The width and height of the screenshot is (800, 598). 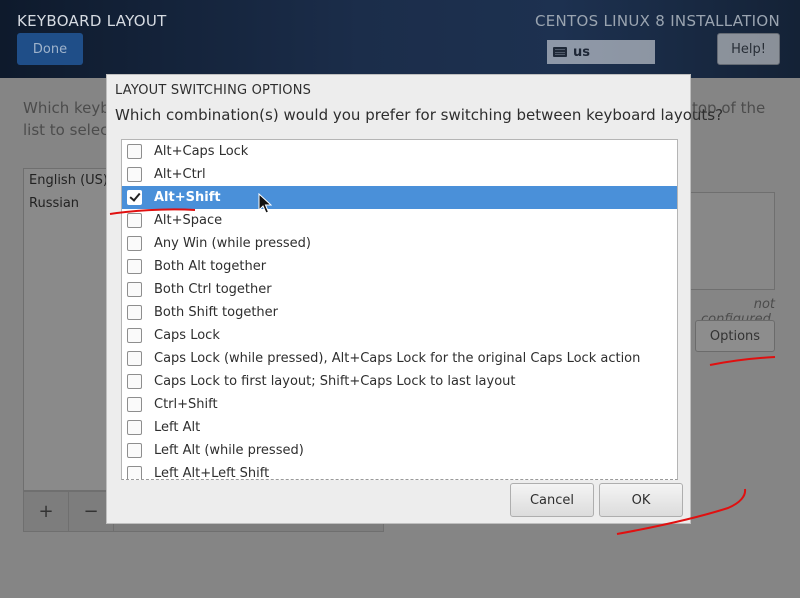 I want to click on page-title: KEYBOARD LAYOUT, so click(x=92, y=21).